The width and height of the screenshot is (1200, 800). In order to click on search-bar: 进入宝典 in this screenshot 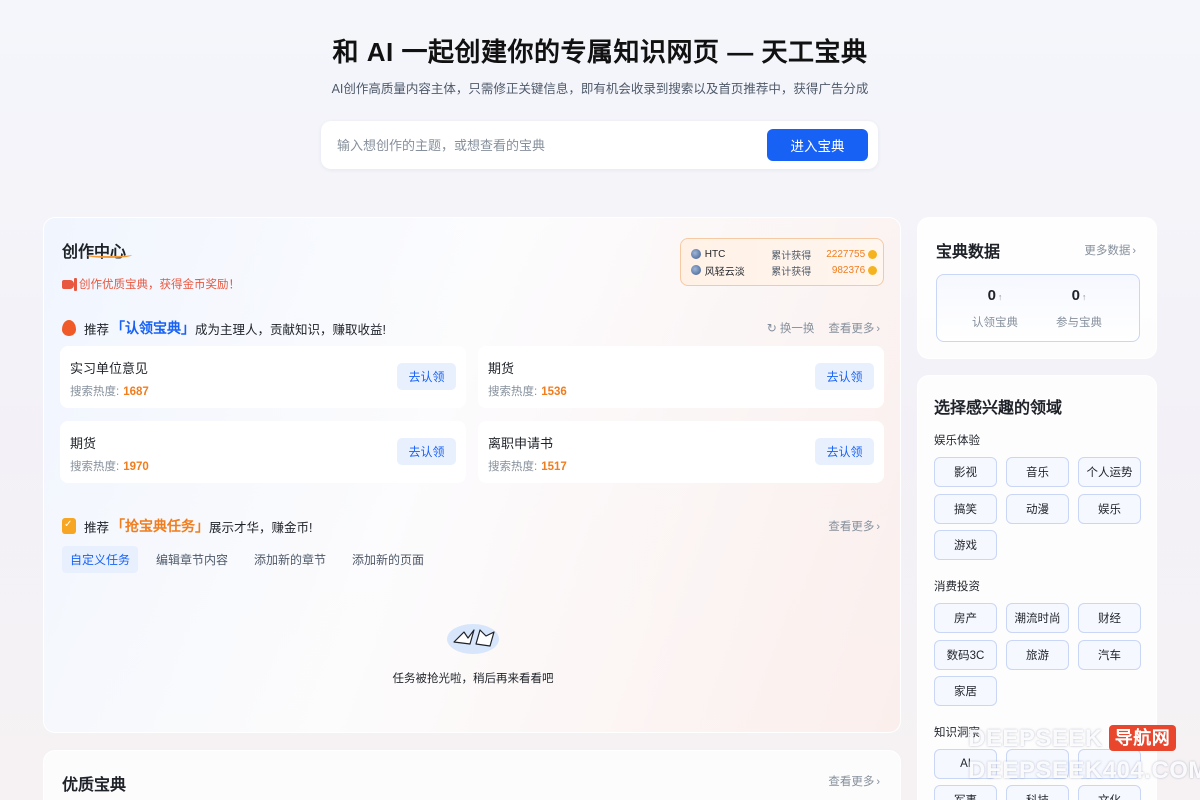, I will do `click(599, 145)`.